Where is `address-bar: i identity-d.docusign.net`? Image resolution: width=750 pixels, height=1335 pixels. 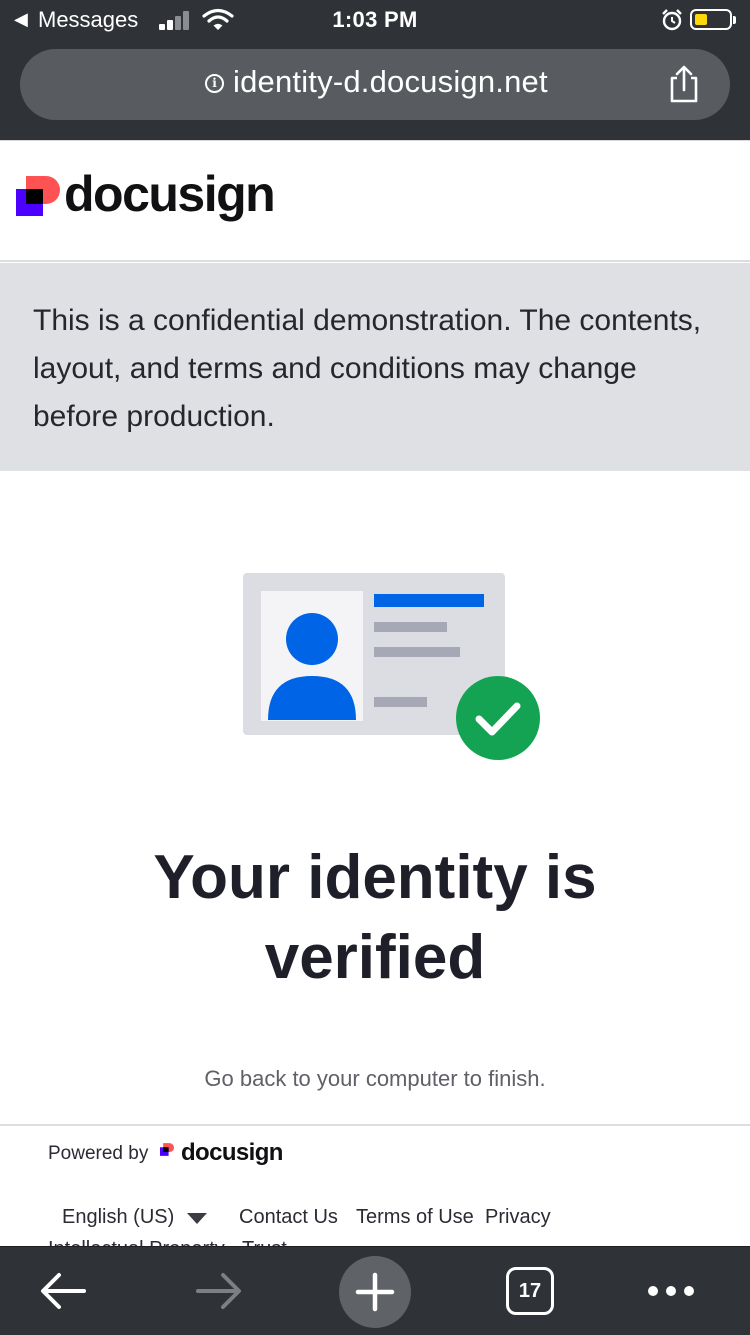 address-bar: i identity-d.docusign.net is located at coordinates (375, 84).